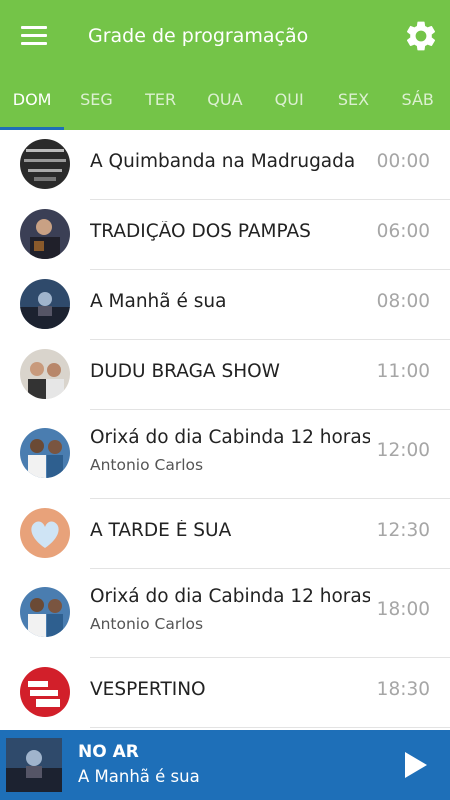 Image resolution: width=450 pixels, height=800 pixels. I want to click on program-time: 11:00, so click(403, 371).